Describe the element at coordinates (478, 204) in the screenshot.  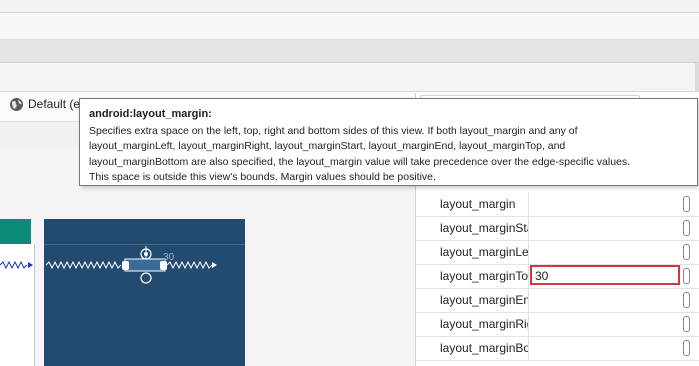
I see `property-name: layout_margin` at that location.